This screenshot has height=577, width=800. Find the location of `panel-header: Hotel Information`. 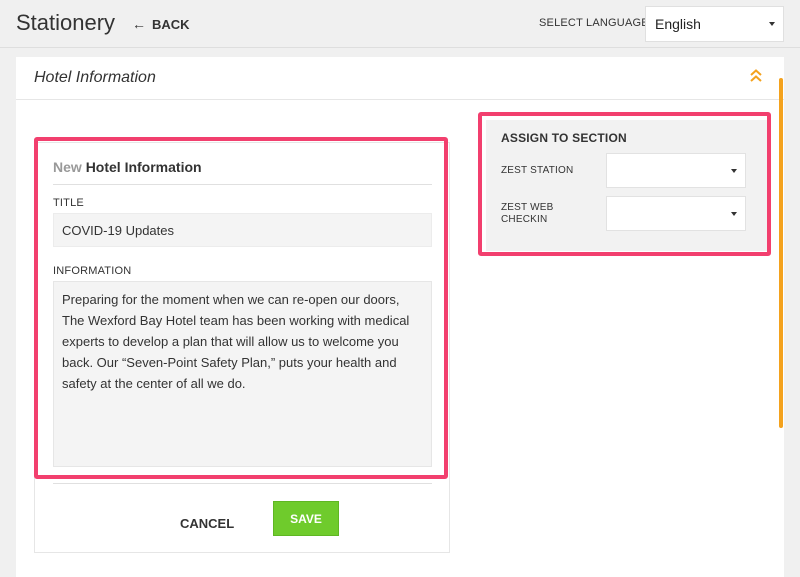

panel-header: Hotel Information is located at coordinates (400, 78).